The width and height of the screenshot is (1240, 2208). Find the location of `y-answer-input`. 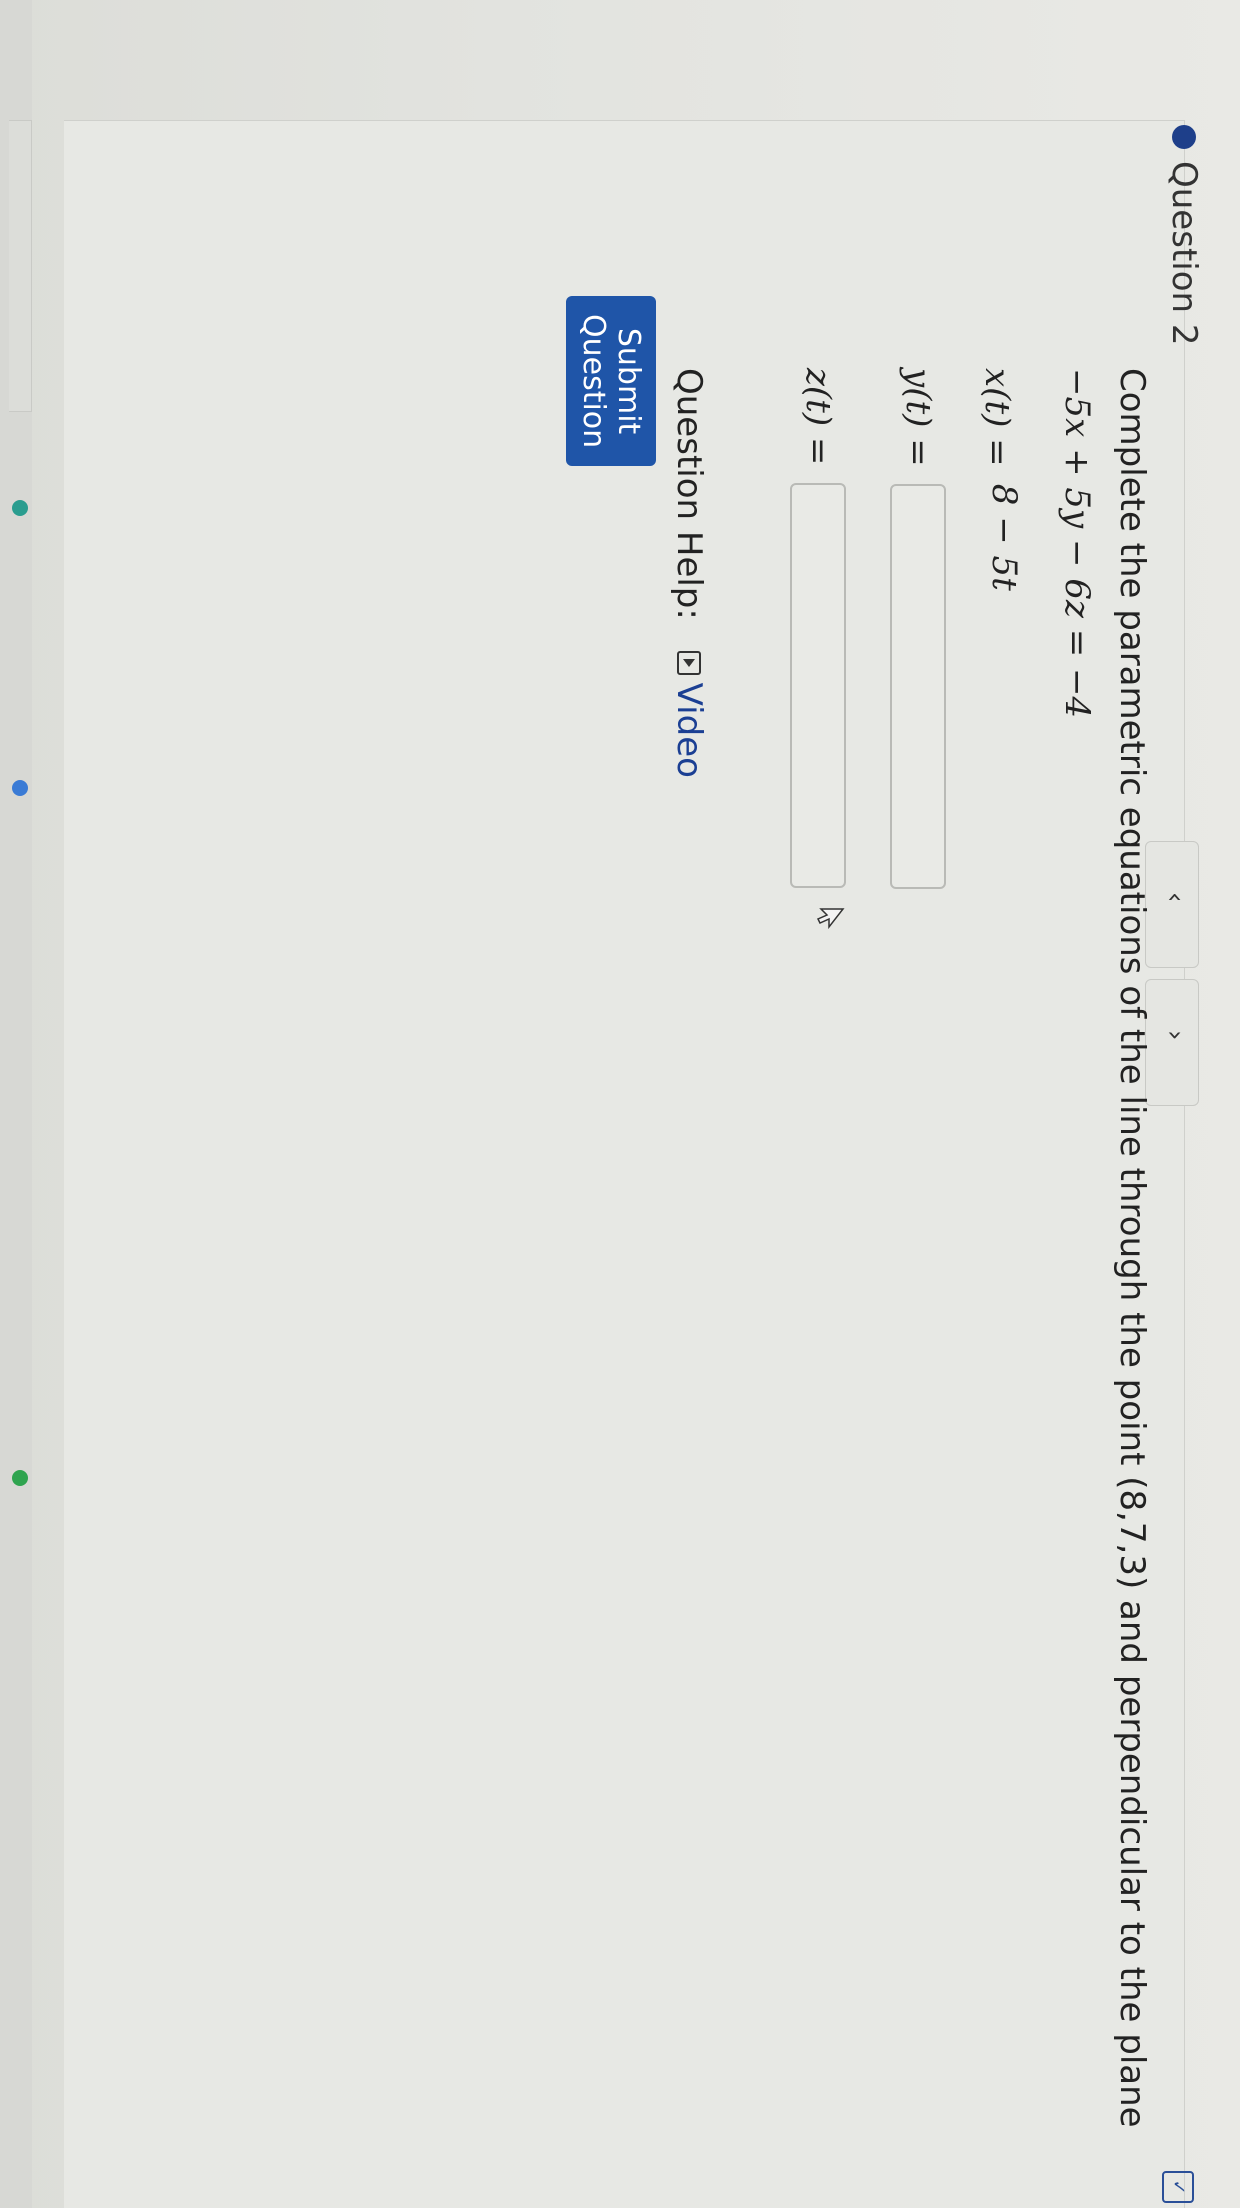

y-answer-input is located at coordinates (918, 686).